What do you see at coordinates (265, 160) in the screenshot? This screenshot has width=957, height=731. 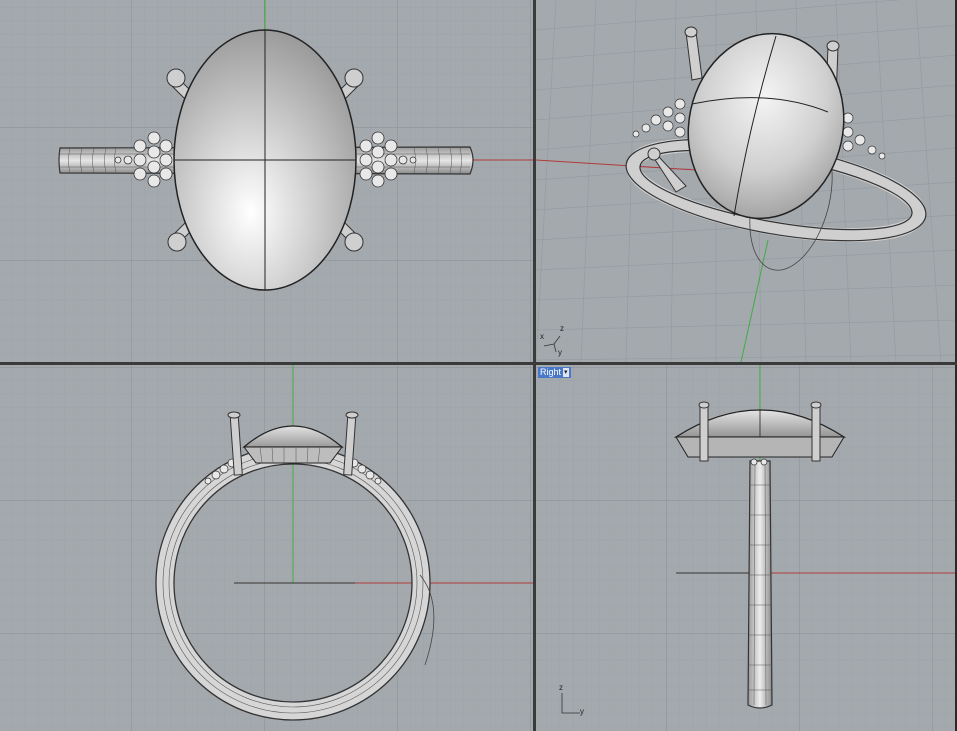 I see `center-gem` at bounding box center [265, 160].